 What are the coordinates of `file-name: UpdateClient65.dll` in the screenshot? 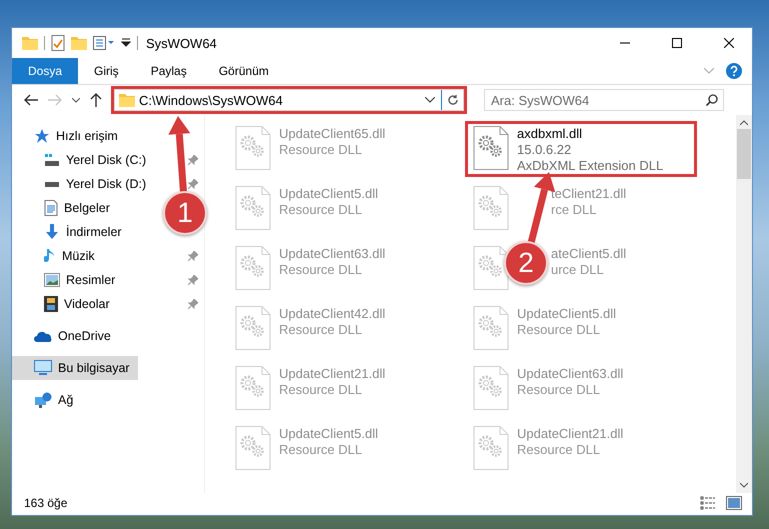 It's located at (332, 134).